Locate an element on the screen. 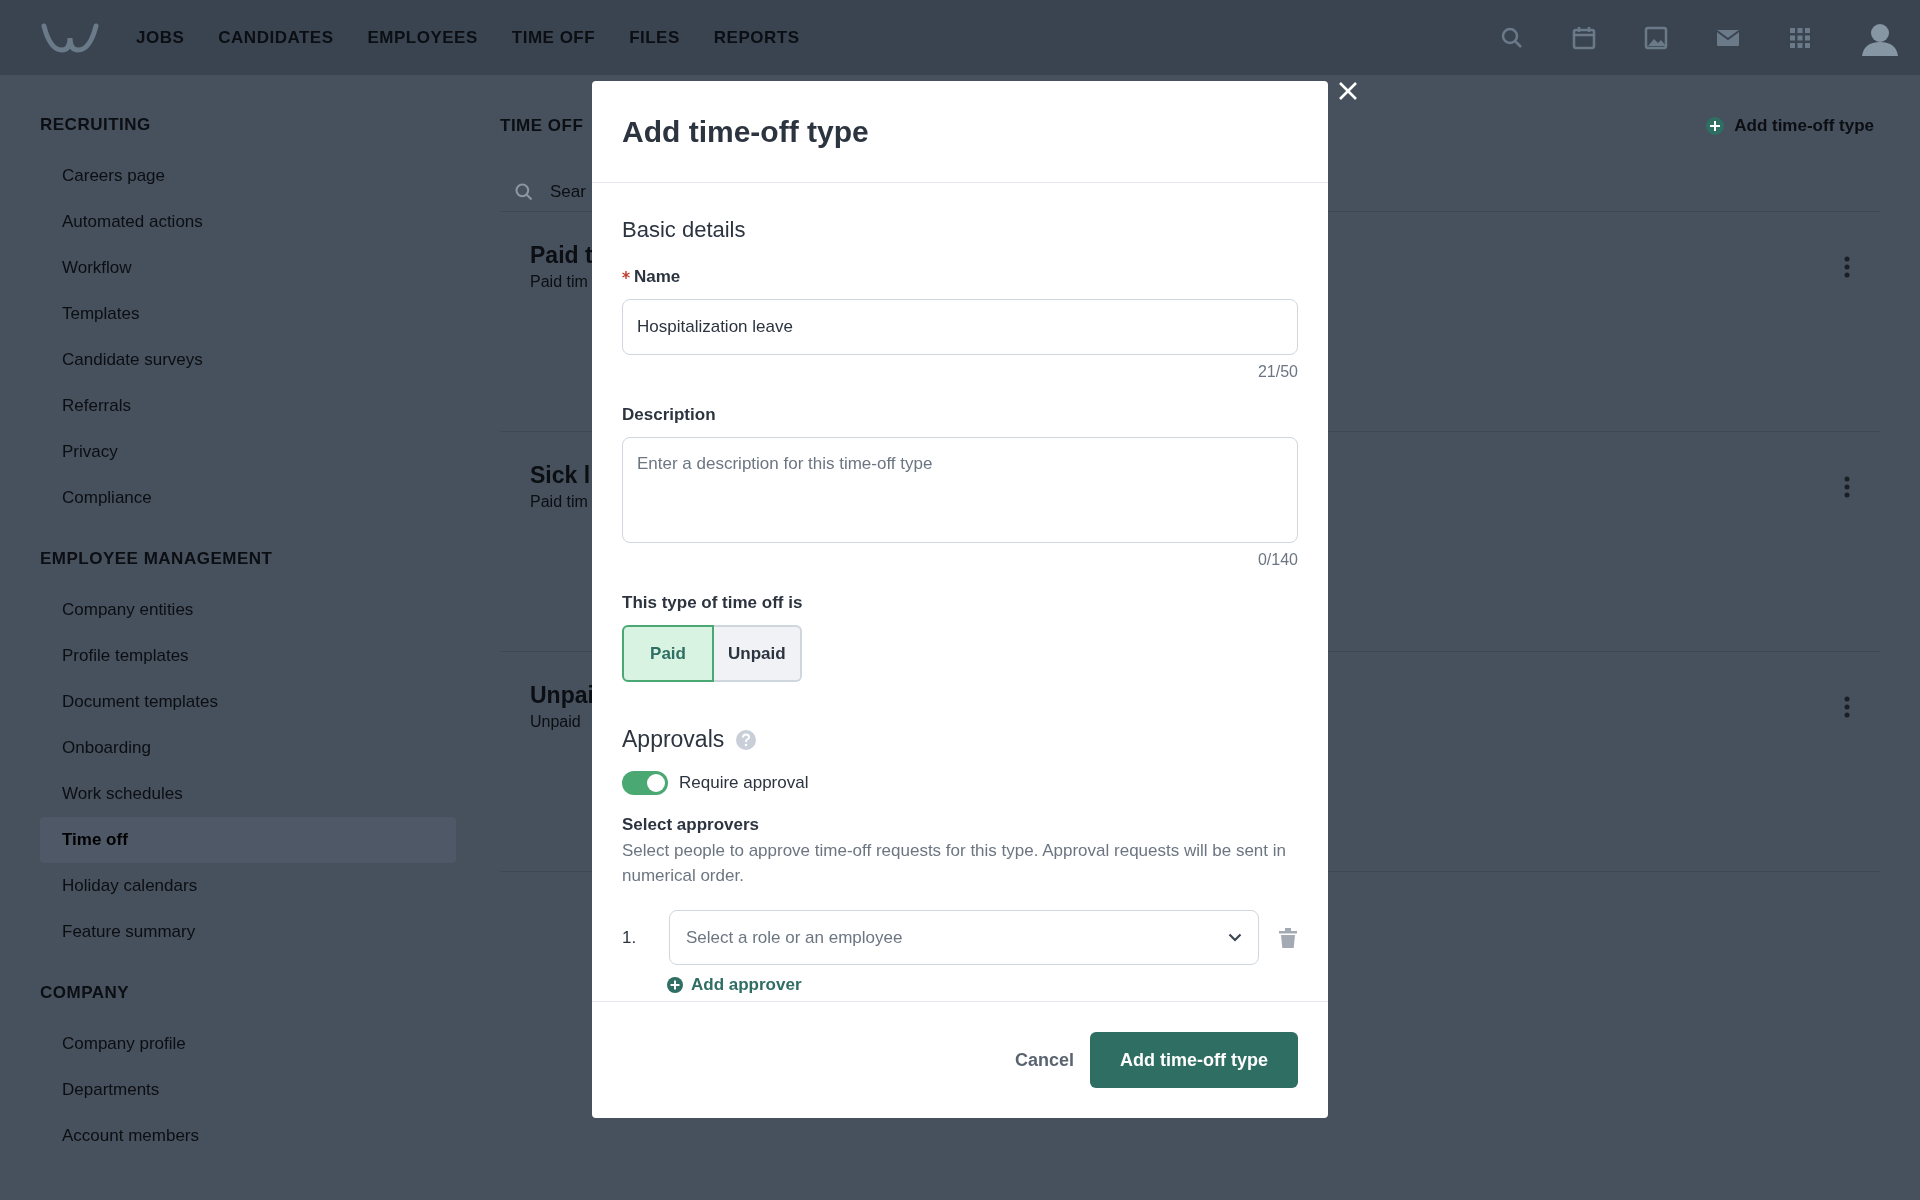 The image size is (1920, 1200). segment-option: Paid is located at coordinates (668, 653).